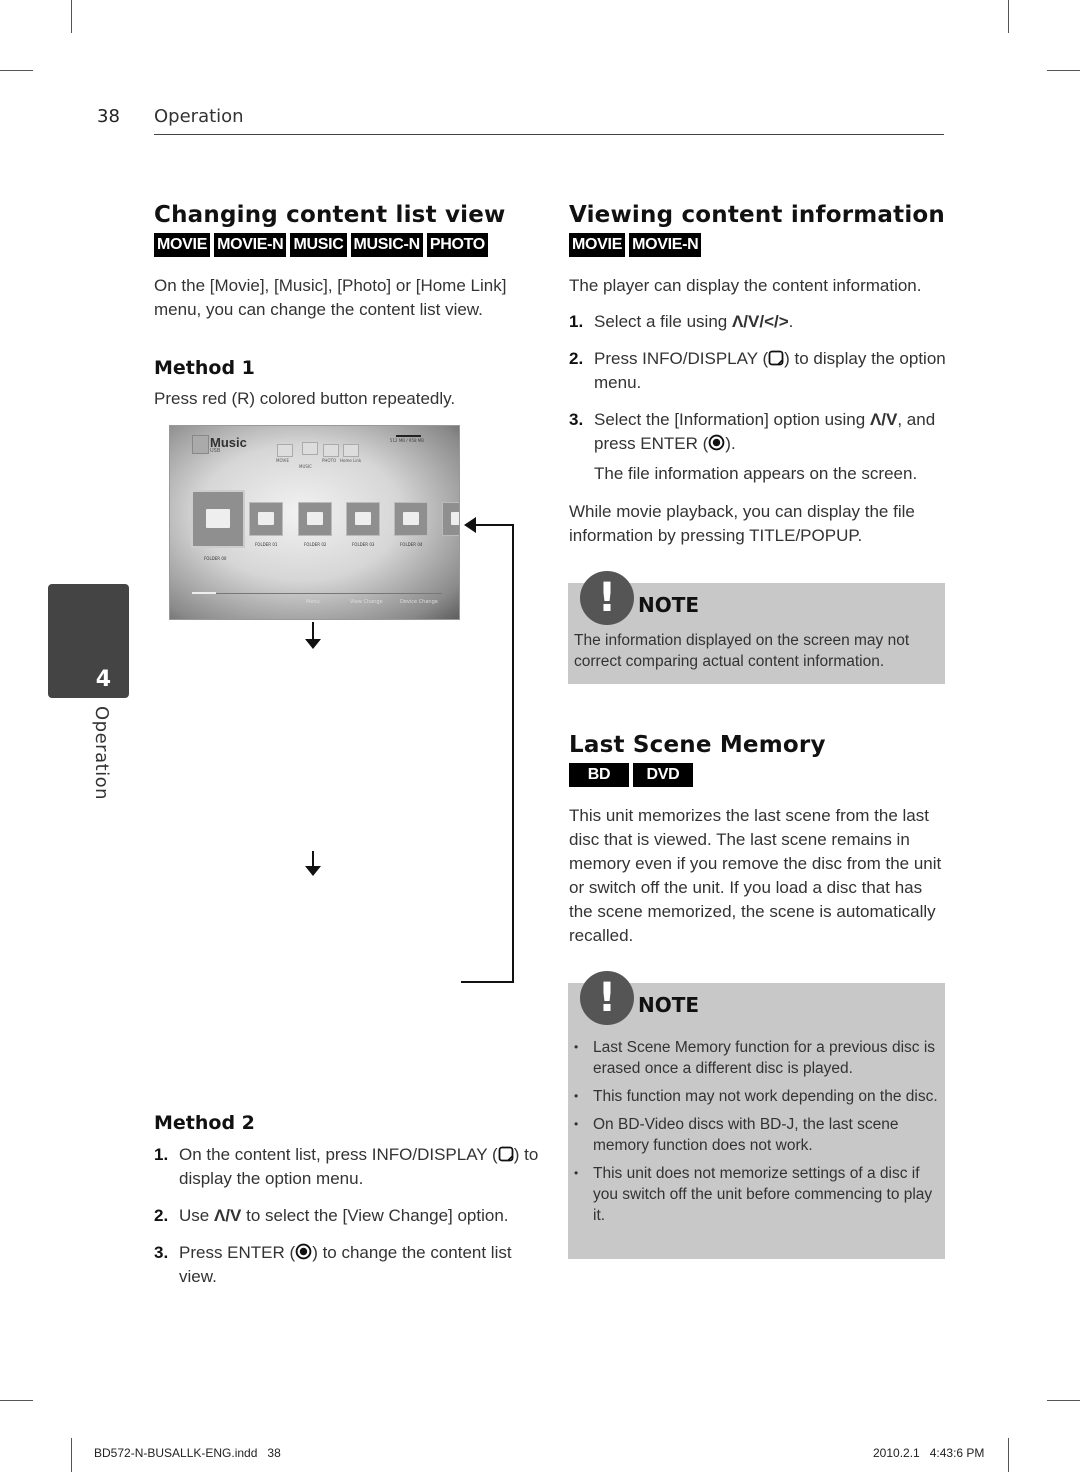 The image size is (1080, 1472). What do you see at coordinates (330, 215) in the screenshot?
I see `section-heading: Changing content list view` at bounding box center [330, 215].